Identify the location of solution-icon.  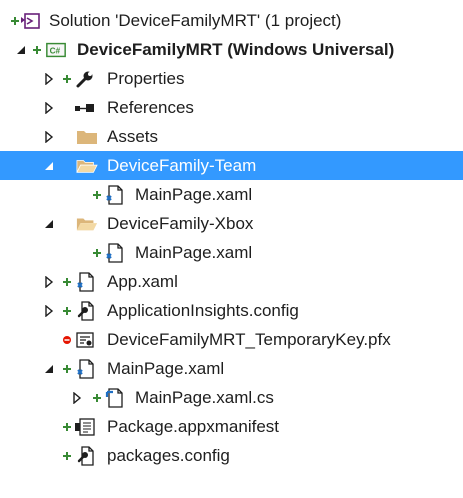
(30, 20).